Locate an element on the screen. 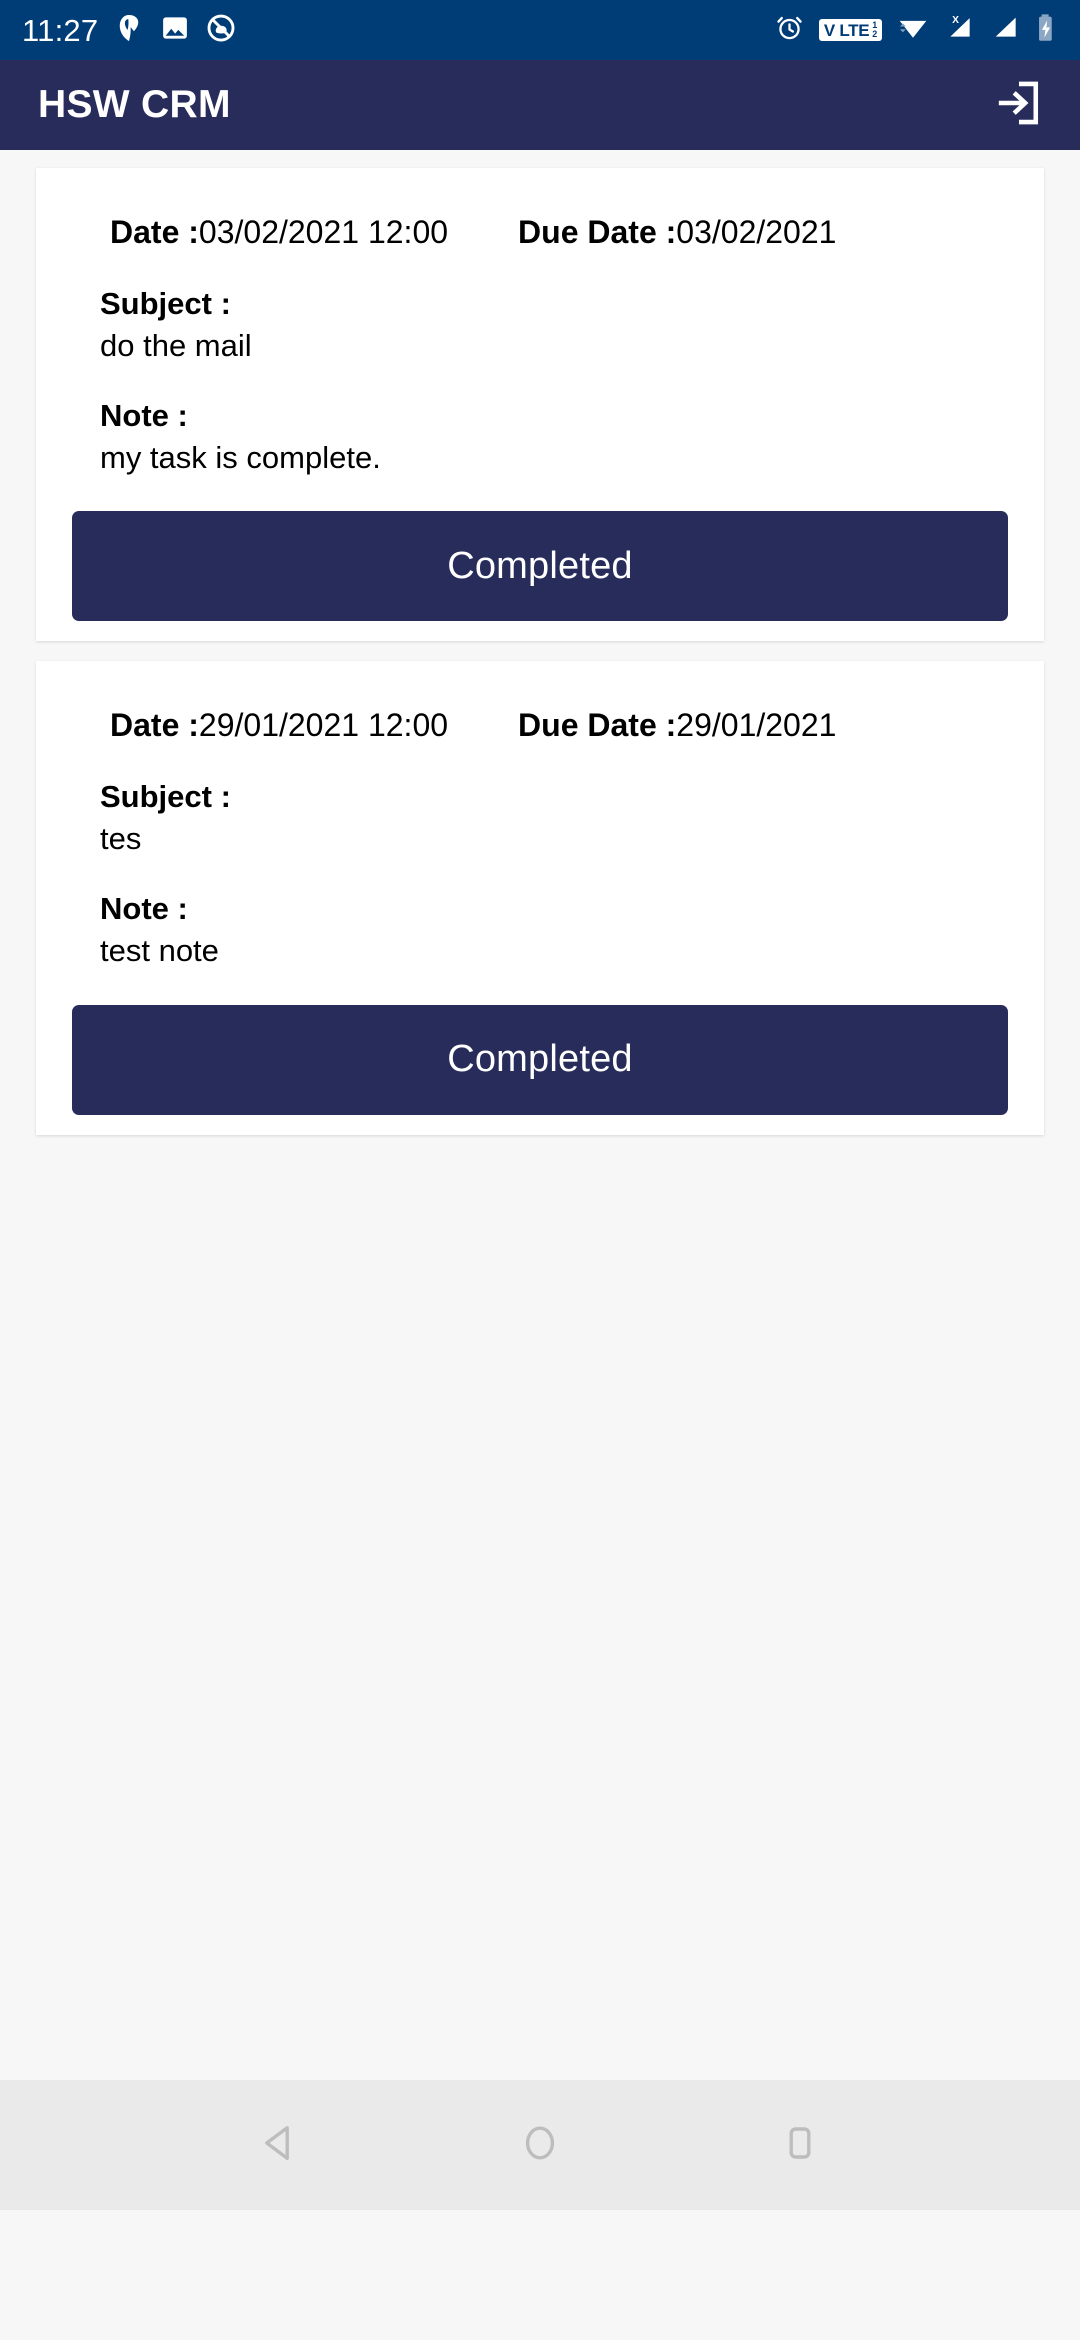 This screenshot has width=1080, height=2340. date-value: 29/01/2021 12:00 is located at coordinates (323, 725).